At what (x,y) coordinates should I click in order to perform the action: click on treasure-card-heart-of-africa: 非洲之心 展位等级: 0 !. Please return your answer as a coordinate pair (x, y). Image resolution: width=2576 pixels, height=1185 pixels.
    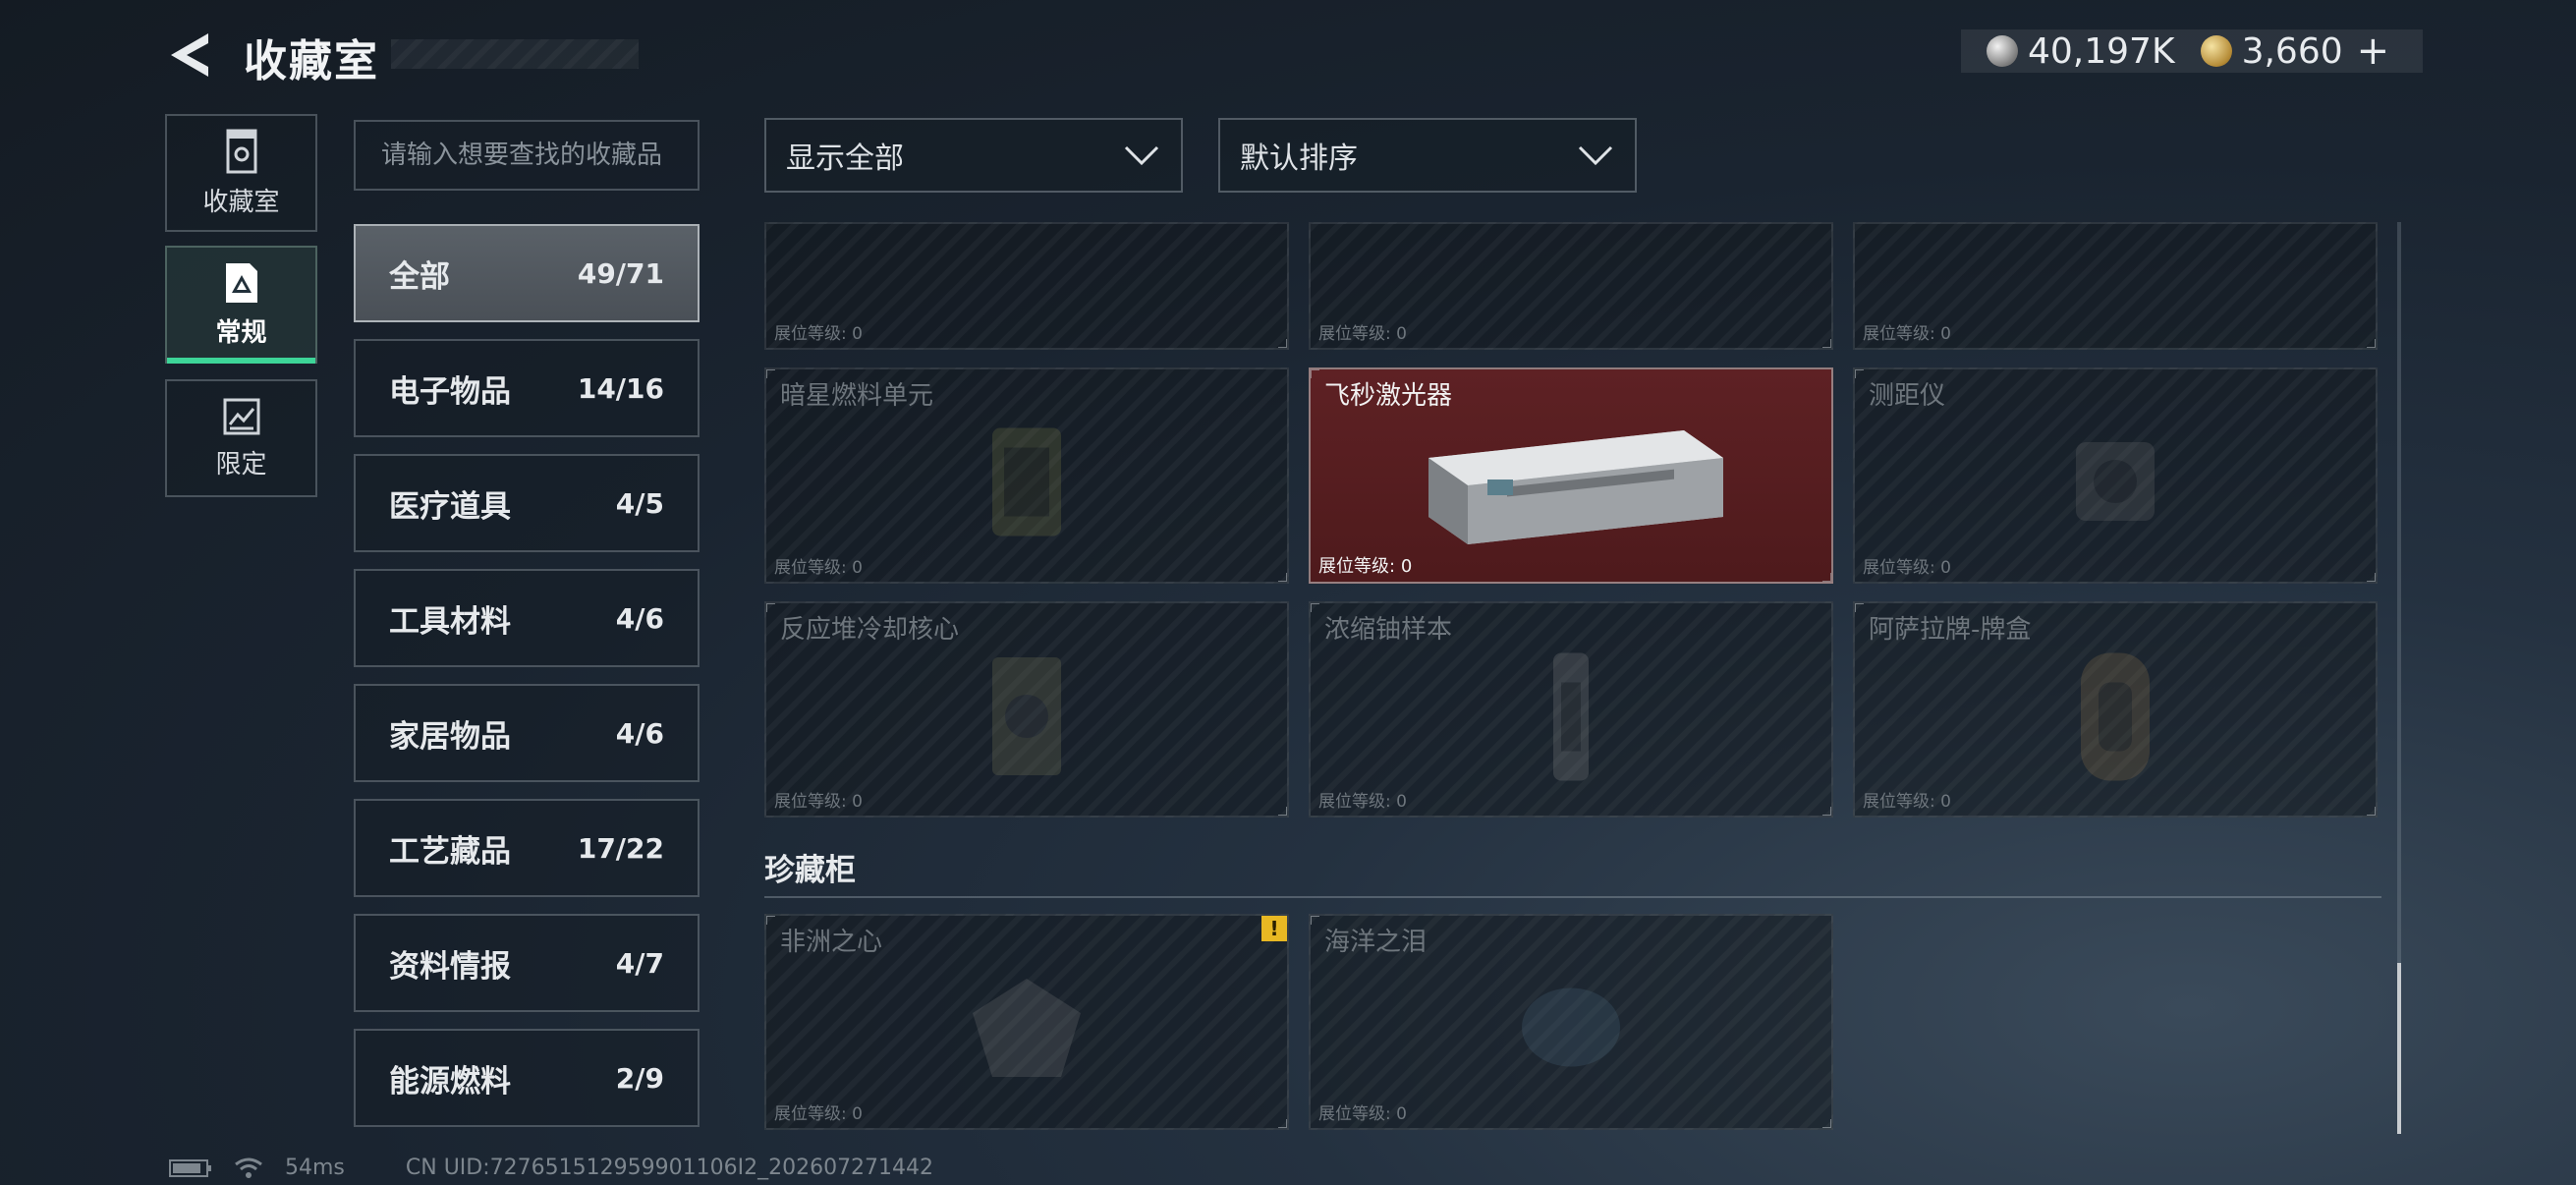
    Looking at the image, I should click on (1026, 1022).